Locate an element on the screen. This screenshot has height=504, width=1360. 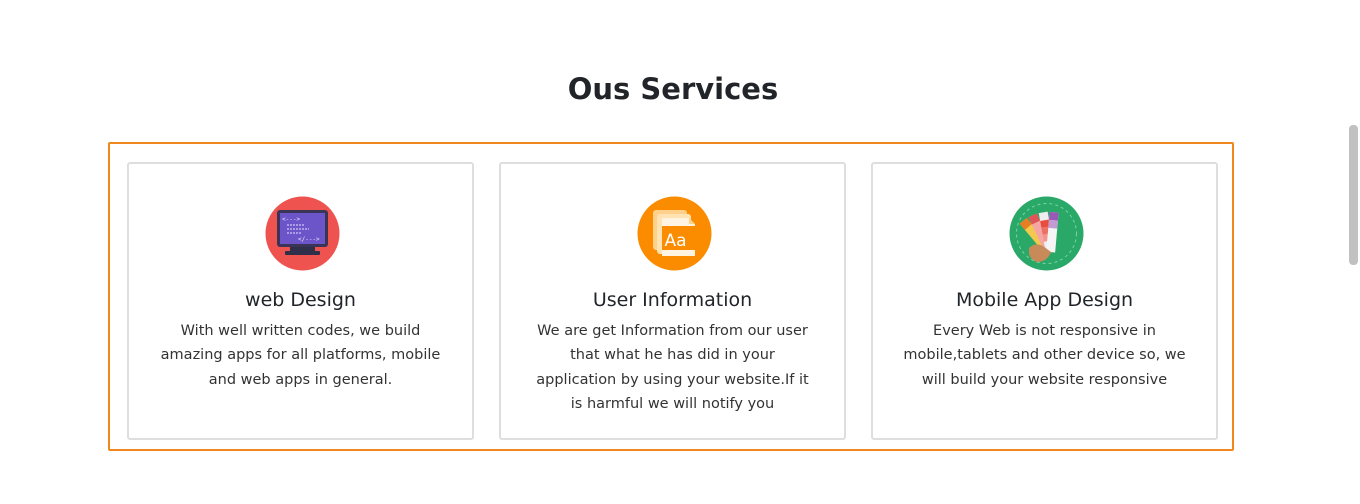
font-document-icon: Aa is located at coordinates (674, 233).